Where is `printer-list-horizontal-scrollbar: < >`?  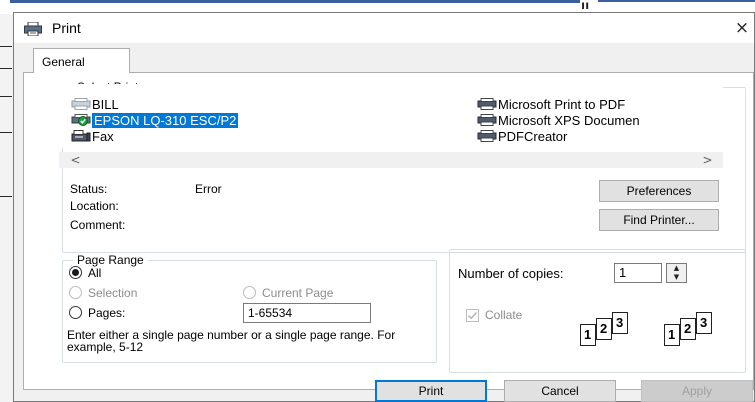 printer-list-horizontal-scrollbar: < > is located at coordinates (391, 160).